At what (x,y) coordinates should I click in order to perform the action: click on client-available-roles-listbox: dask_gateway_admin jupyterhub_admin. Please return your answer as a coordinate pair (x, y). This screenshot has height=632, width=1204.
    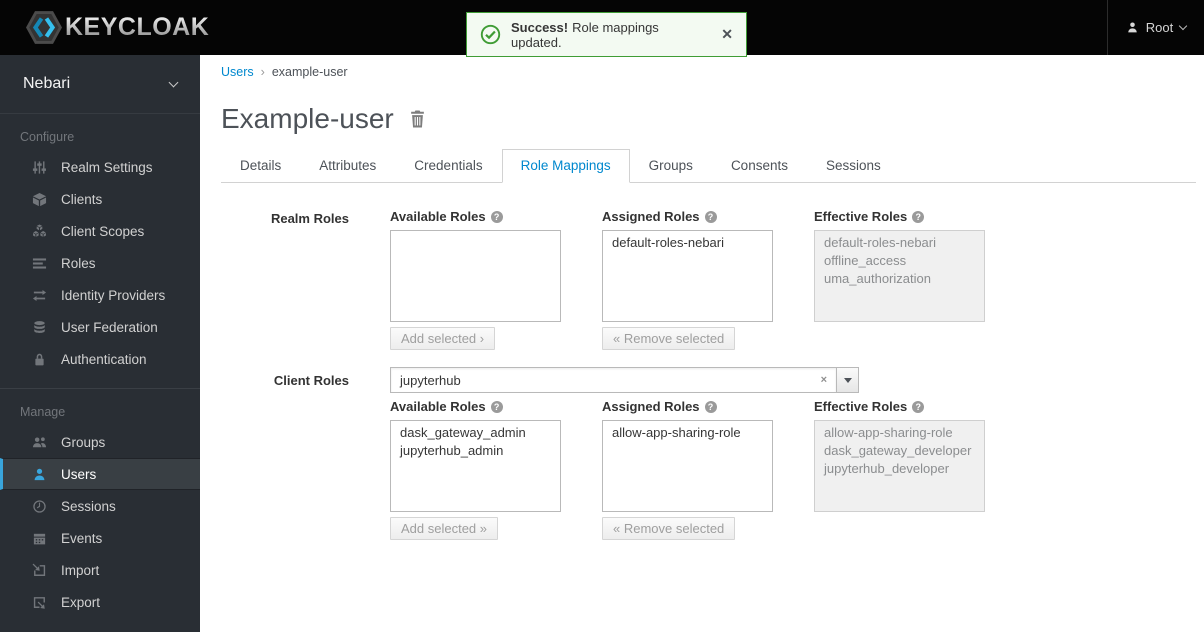
    Looking at the image, I should click on (475, 466).